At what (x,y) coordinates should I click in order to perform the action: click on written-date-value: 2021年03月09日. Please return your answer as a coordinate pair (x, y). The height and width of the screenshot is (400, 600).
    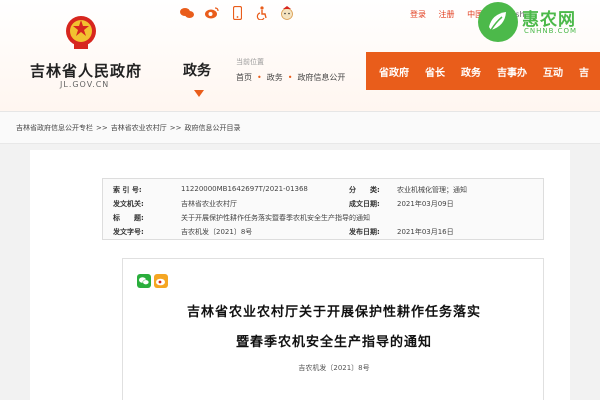
    Looking at the image, I should click on (425, 204).